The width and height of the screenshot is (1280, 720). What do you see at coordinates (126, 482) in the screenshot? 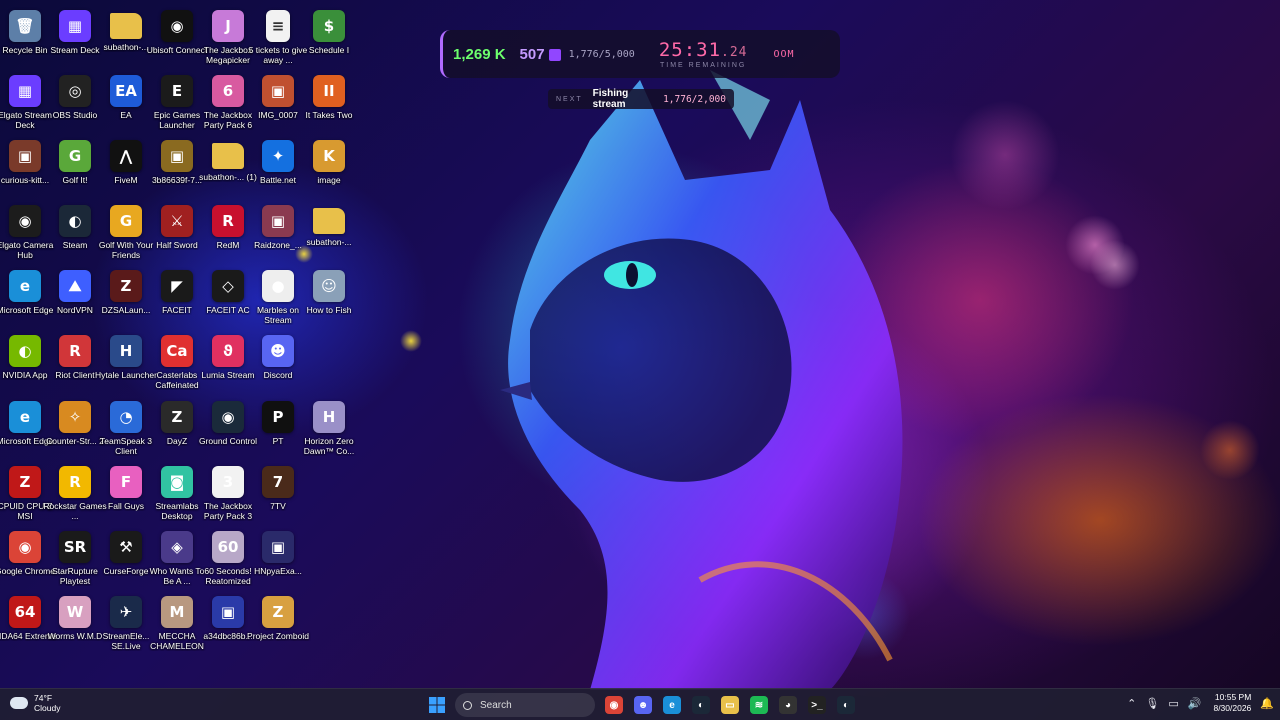
I see `fall-guys-icon: F` at bounding box center [126, 482].